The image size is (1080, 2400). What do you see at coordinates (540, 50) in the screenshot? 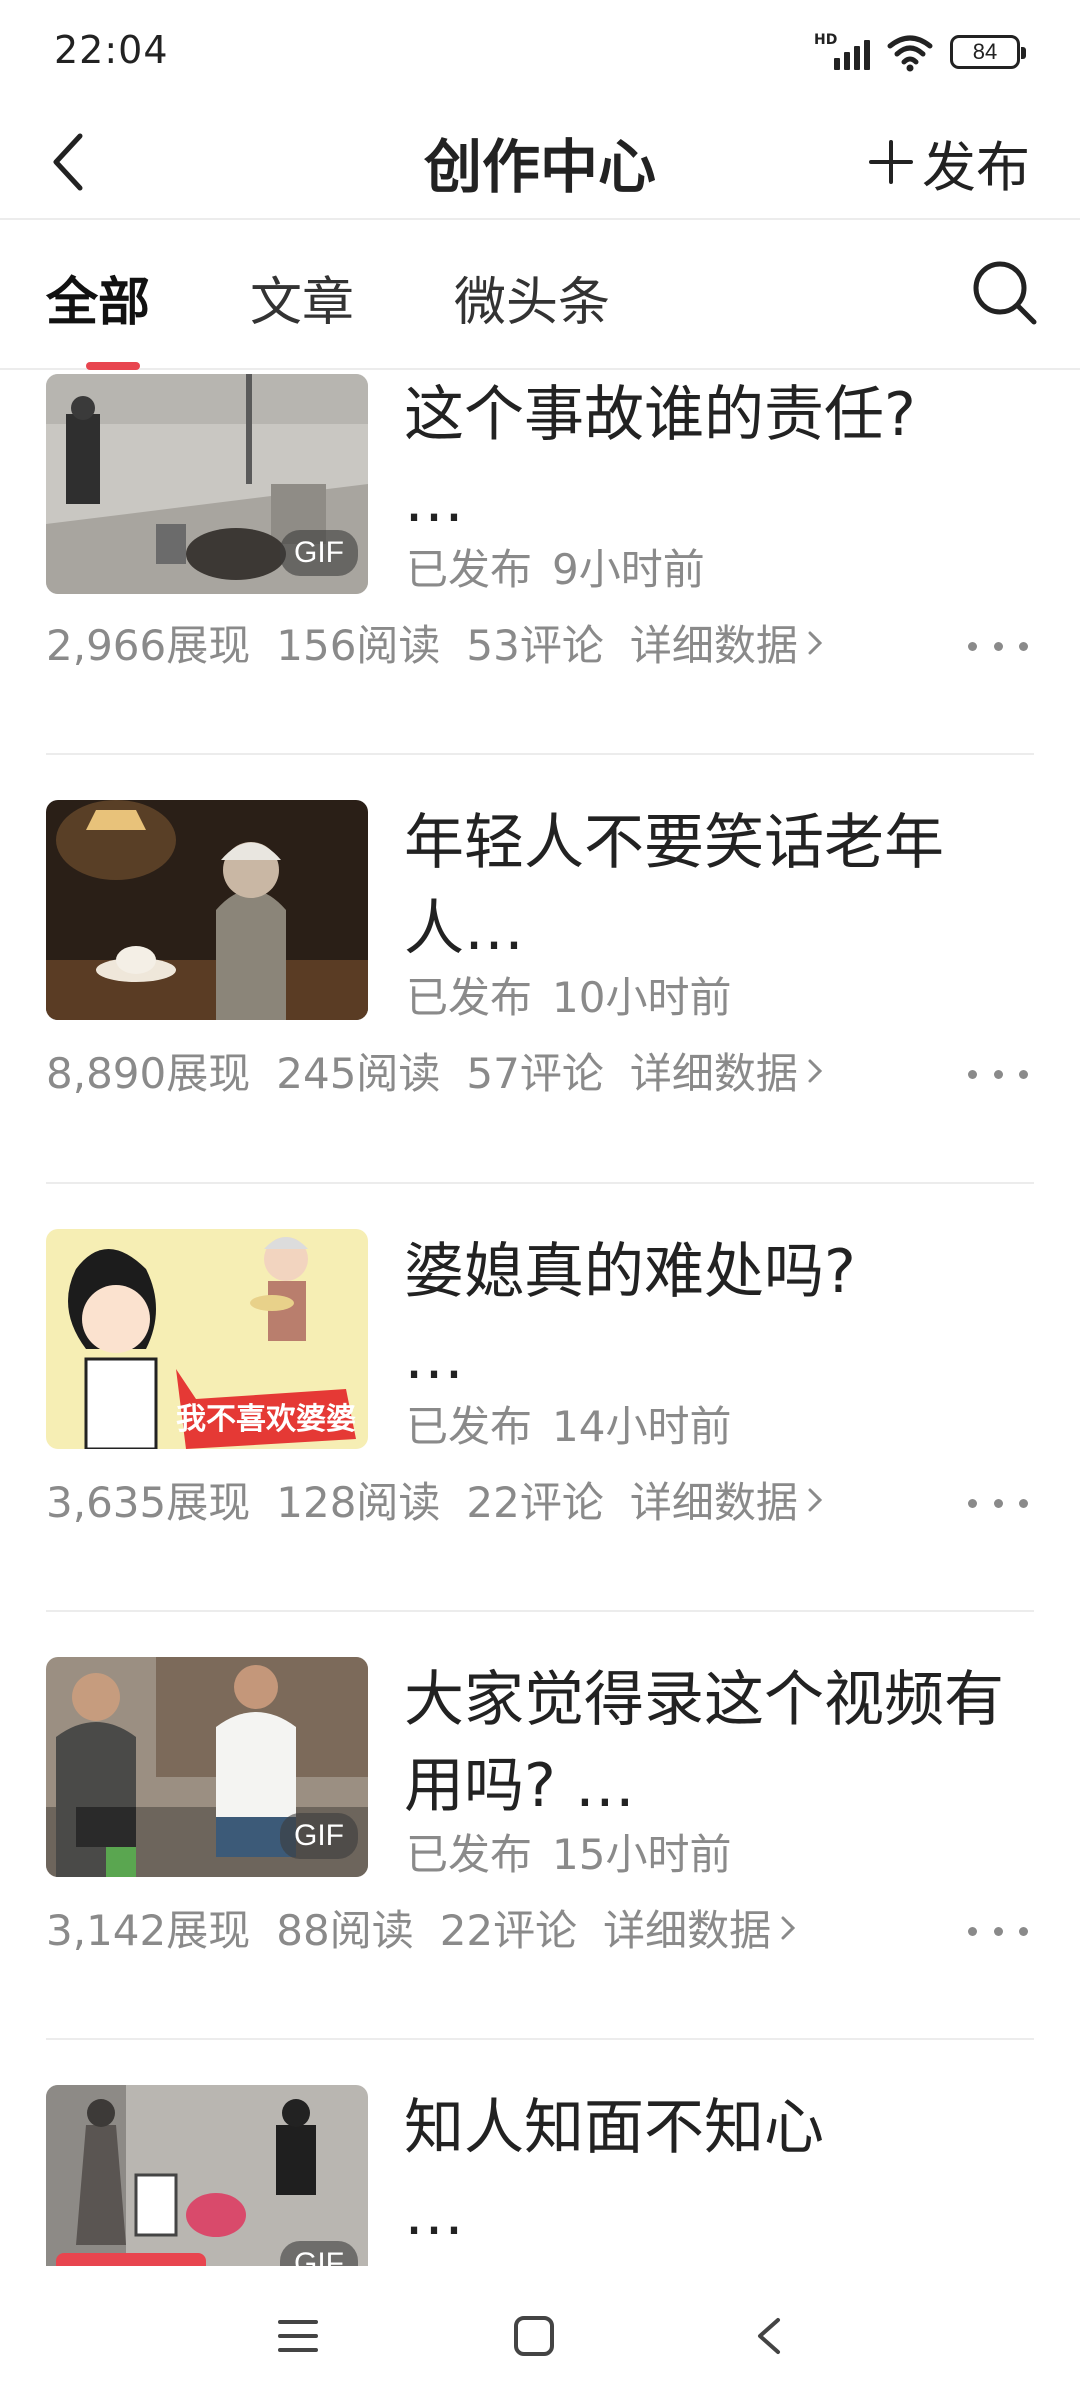
I see `status-bar: 22:04 HD 84` at bounding box center [540, 50].